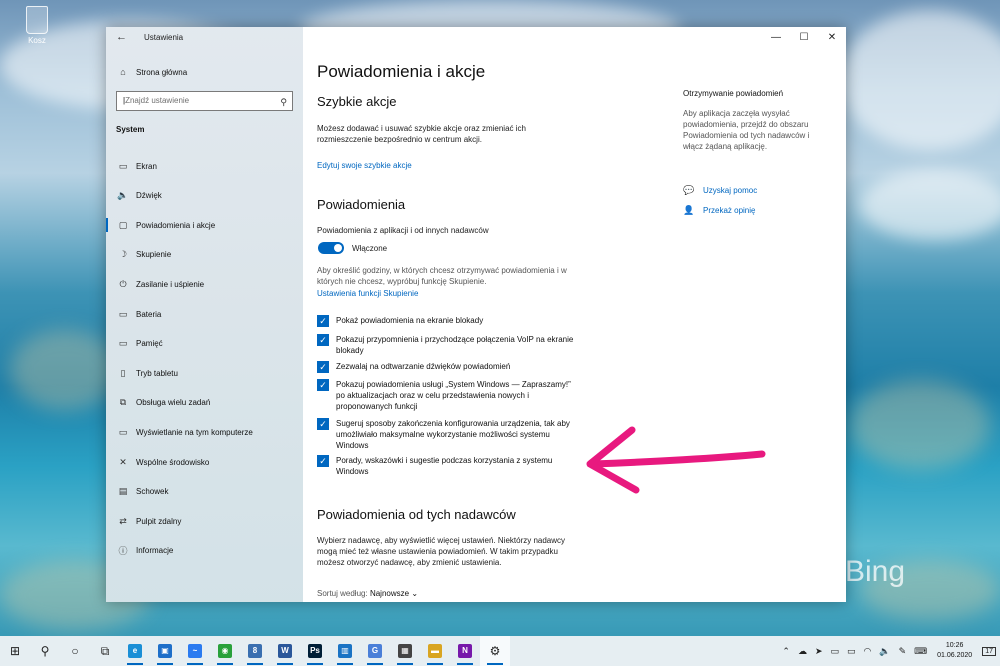 This screenshot has width=1000, height=666. What do you see at coordinates (204, 314) in the screenshot?
I see `sidebar-item-6: ▭ Bateria` at bounding box center [204, 314].